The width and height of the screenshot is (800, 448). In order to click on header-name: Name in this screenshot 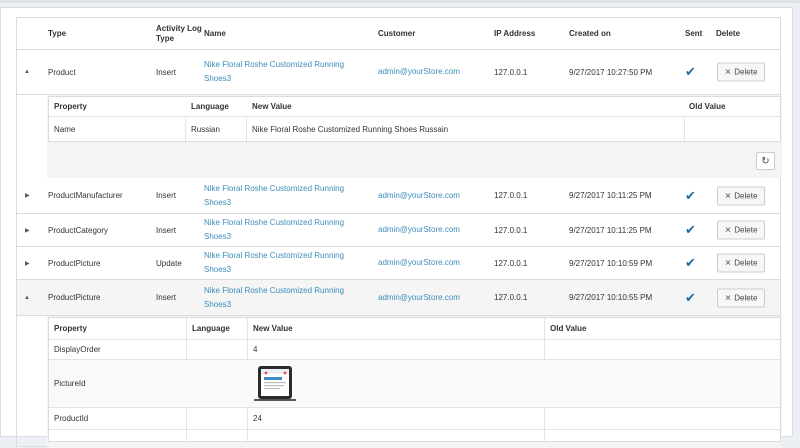, I will do `click(215, 33)`.